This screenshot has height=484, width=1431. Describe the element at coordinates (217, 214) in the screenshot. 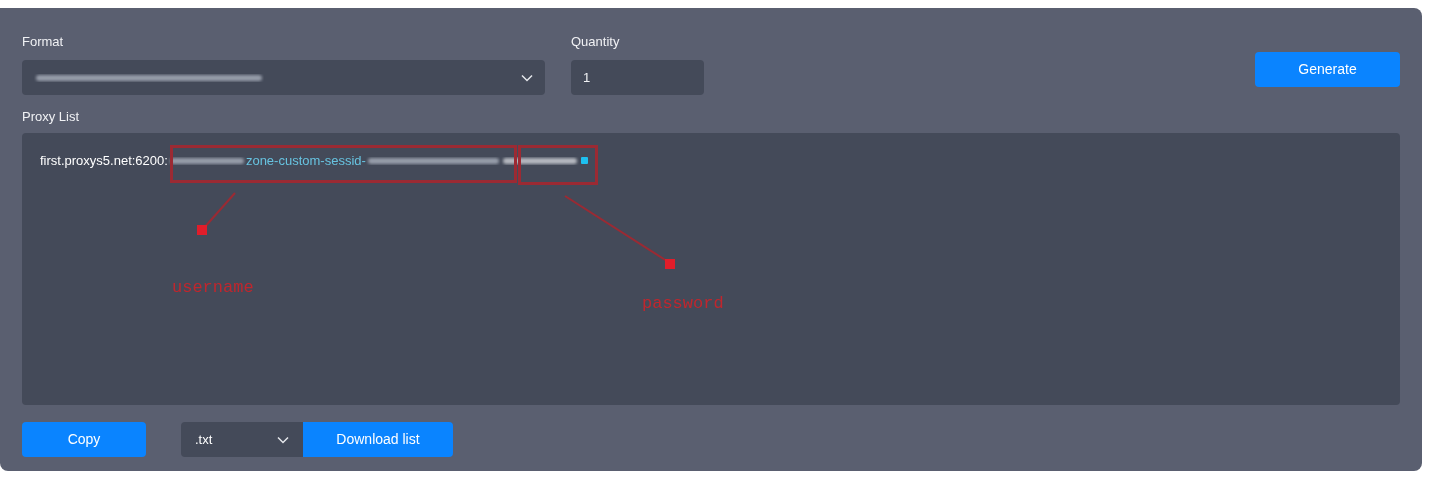

I see `arrow` at that location.